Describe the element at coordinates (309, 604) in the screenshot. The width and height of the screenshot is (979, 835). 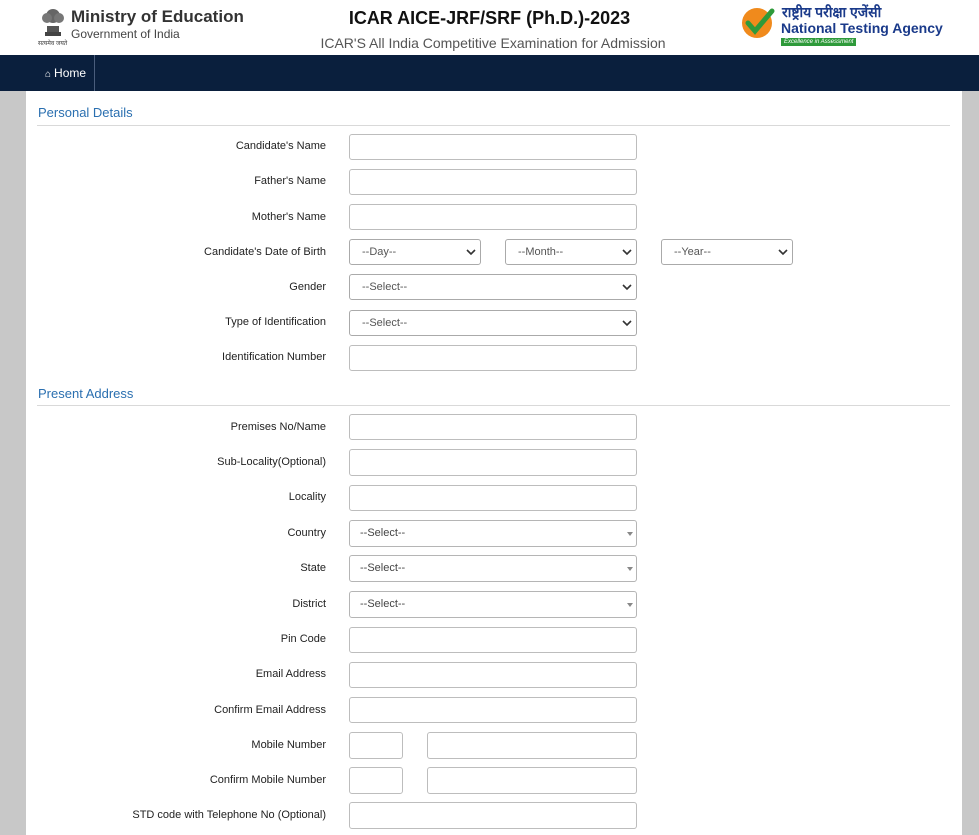
I see `district-label: District` at that location.